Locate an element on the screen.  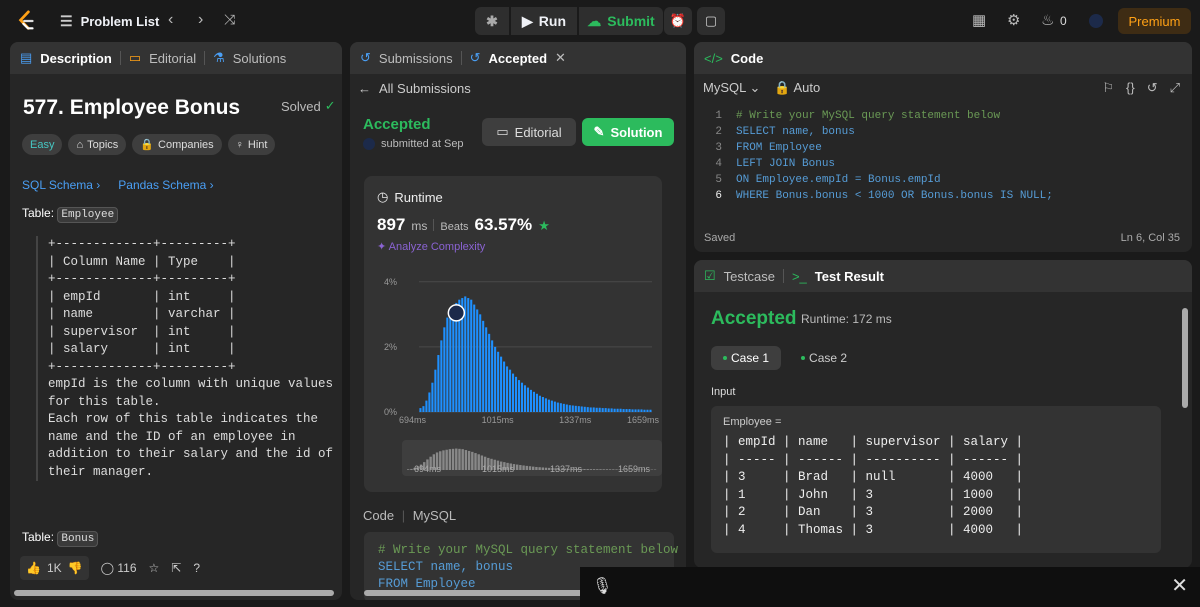
run-button: ▶ Run is located at coordinates (544, 21).